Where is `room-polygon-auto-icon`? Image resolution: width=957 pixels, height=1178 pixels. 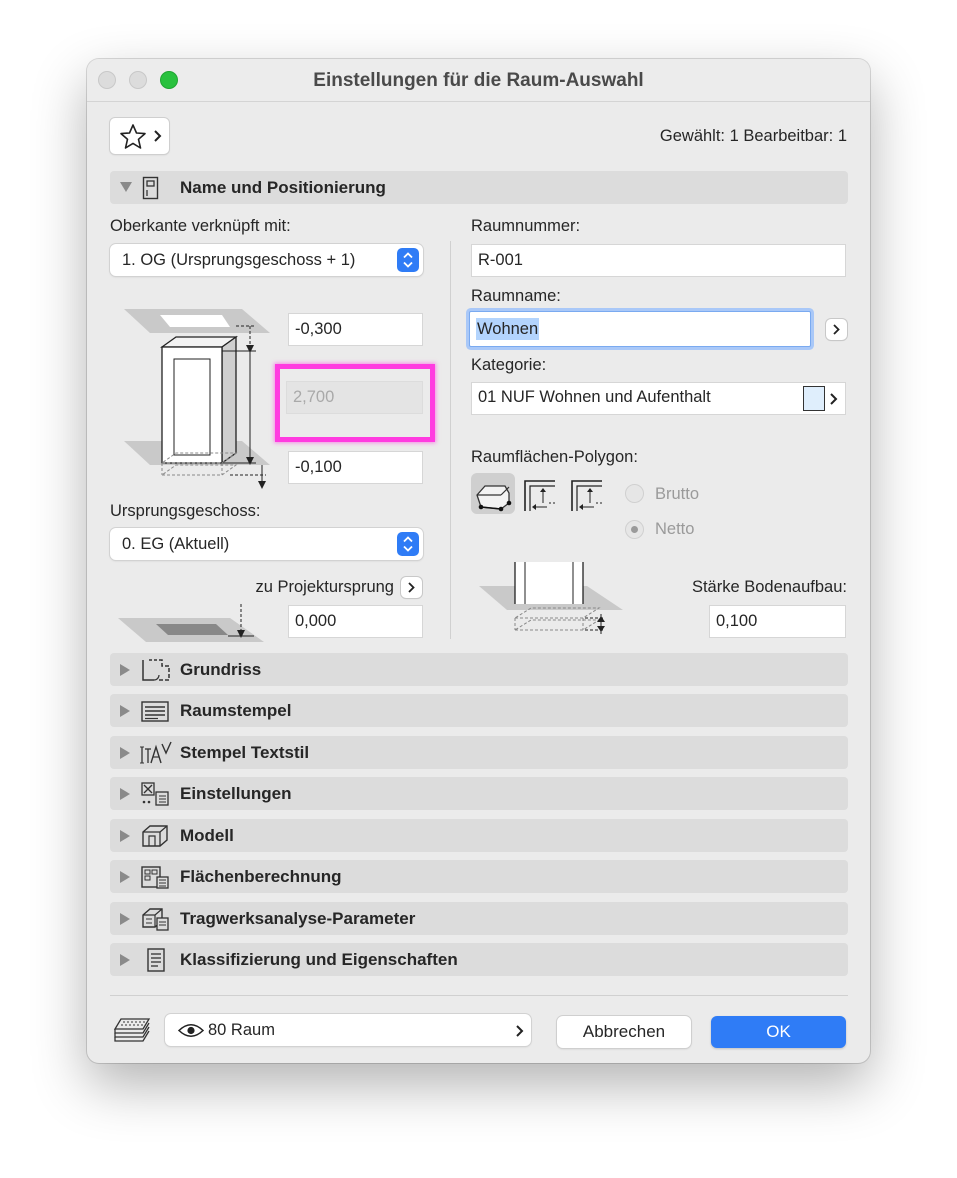
room-polygon-auto-icon is located at coordinates (494, 498).